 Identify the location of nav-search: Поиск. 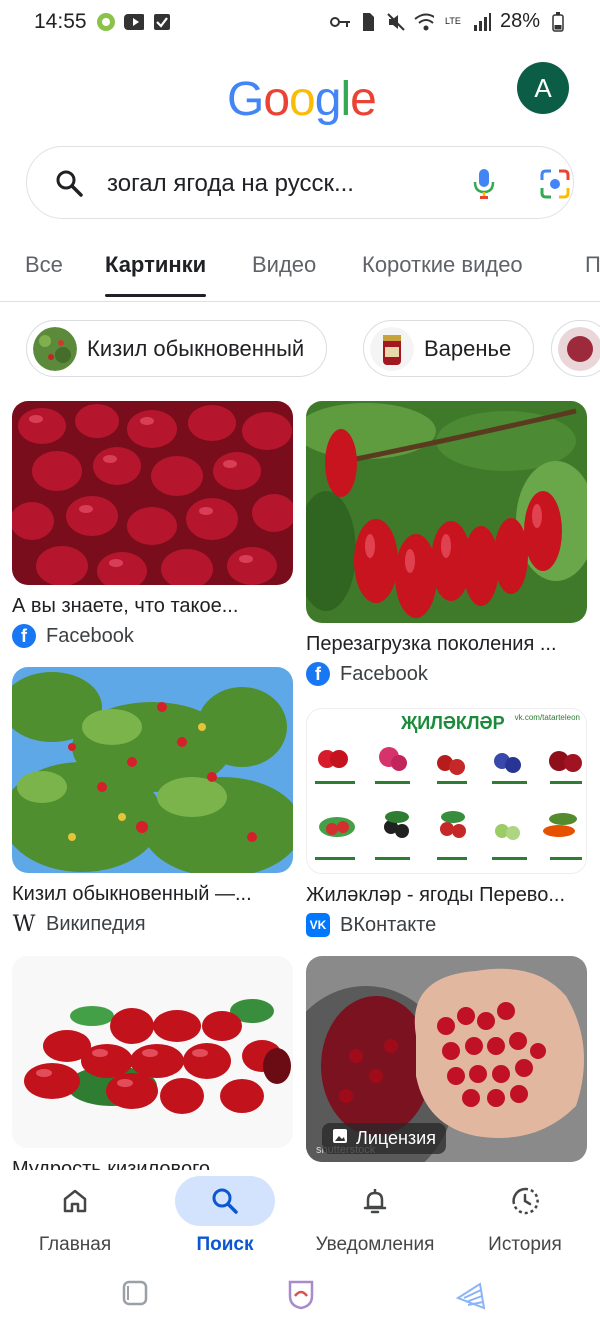
(225, 1213).